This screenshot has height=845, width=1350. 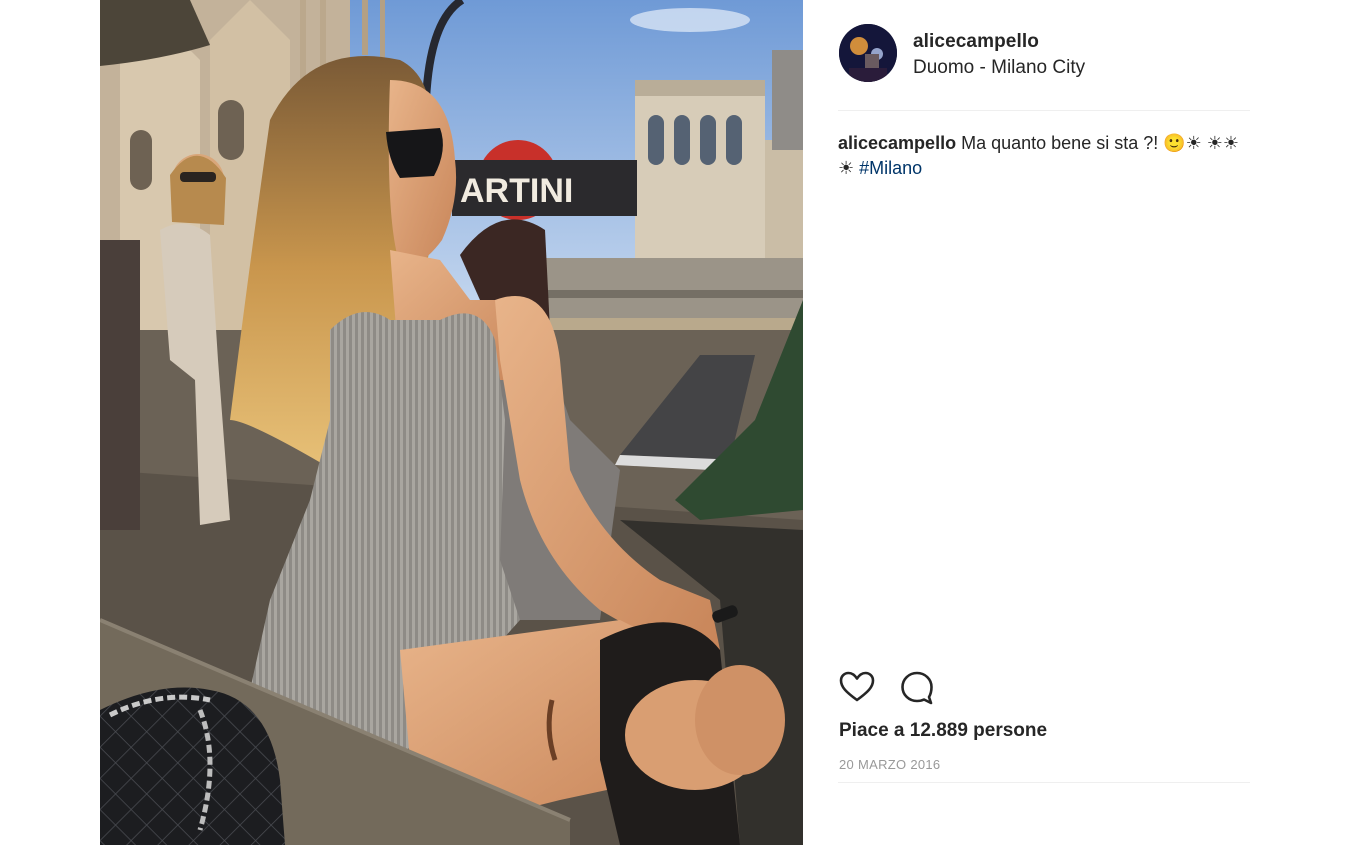 What do you see at coordinates (999, 68) in the screenshot?
I see `post-location: Duomo - Milano City` at bounding box center [999, 68].